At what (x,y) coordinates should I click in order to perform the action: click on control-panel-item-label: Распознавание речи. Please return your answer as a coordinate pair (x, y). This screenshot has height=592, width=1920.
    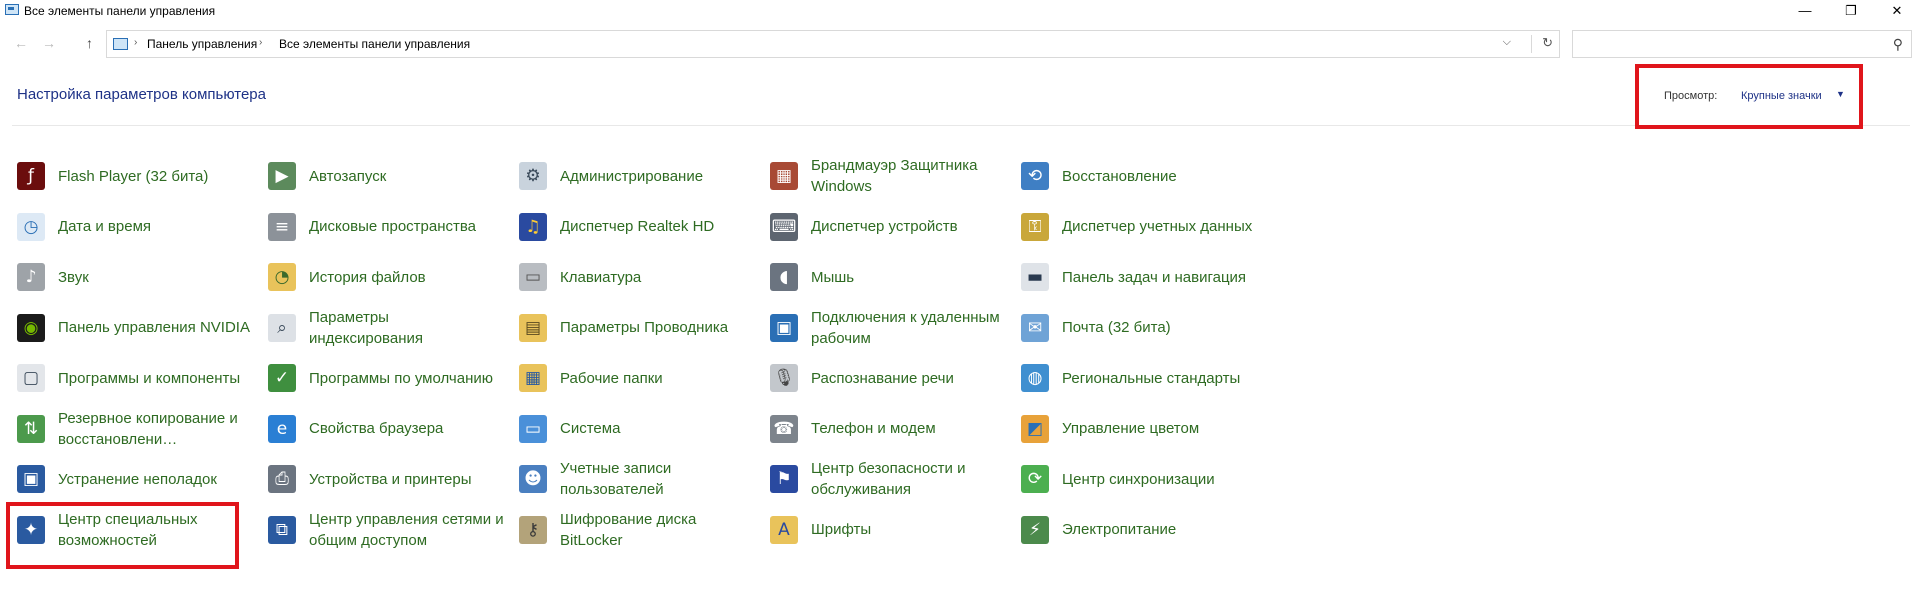
    Looking at the image, I should click on (909, 378).